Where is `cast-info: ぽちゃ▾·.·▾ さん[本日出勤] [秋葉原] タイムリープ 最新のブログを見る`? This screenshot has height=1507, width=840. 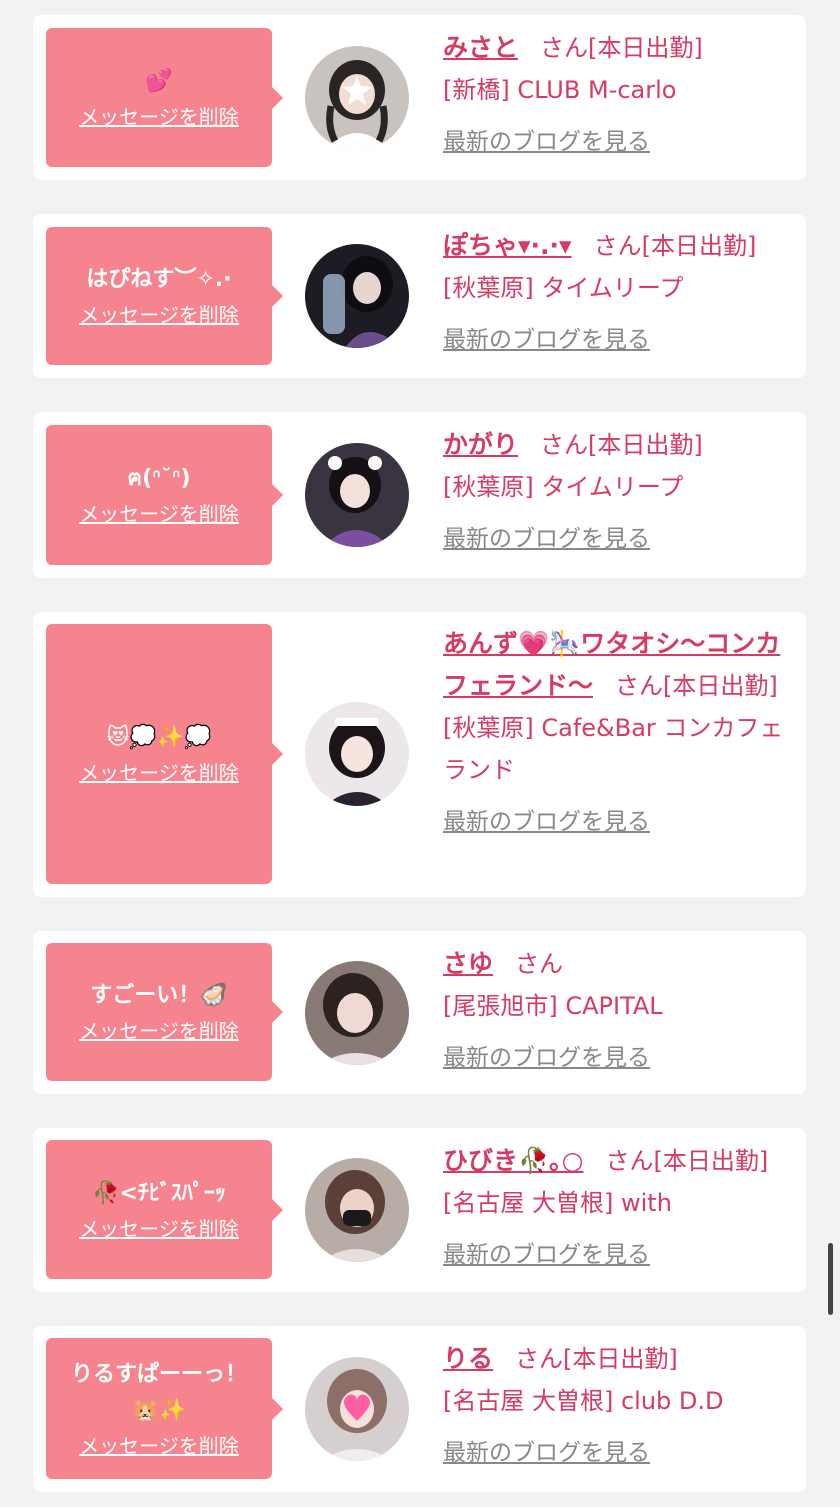 cast-info: ぽちゃ▾·.·▾ さん[本日出勤] [秋葉原] タイムリープ 最新のブログを見る is located at coordinates (623, 291).